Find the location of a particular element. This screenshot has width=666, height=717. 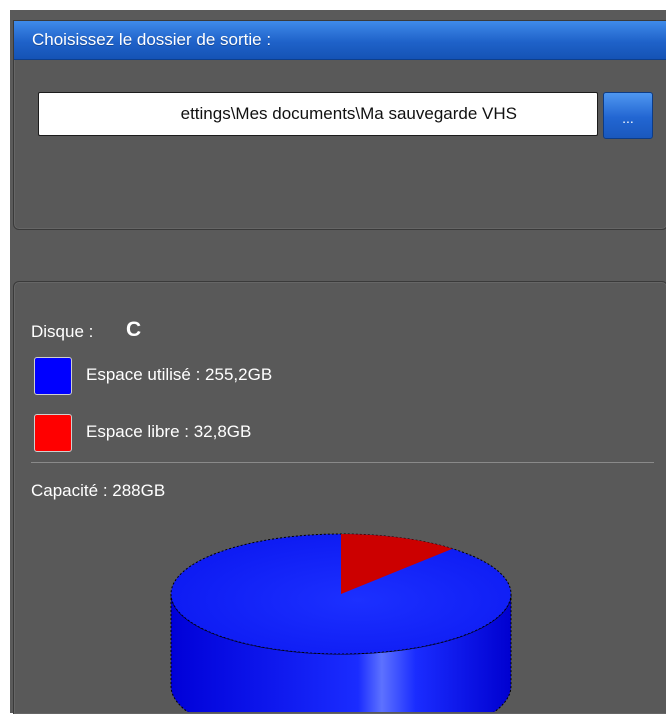

free-space-swatch is located at coordinates (53, 433).